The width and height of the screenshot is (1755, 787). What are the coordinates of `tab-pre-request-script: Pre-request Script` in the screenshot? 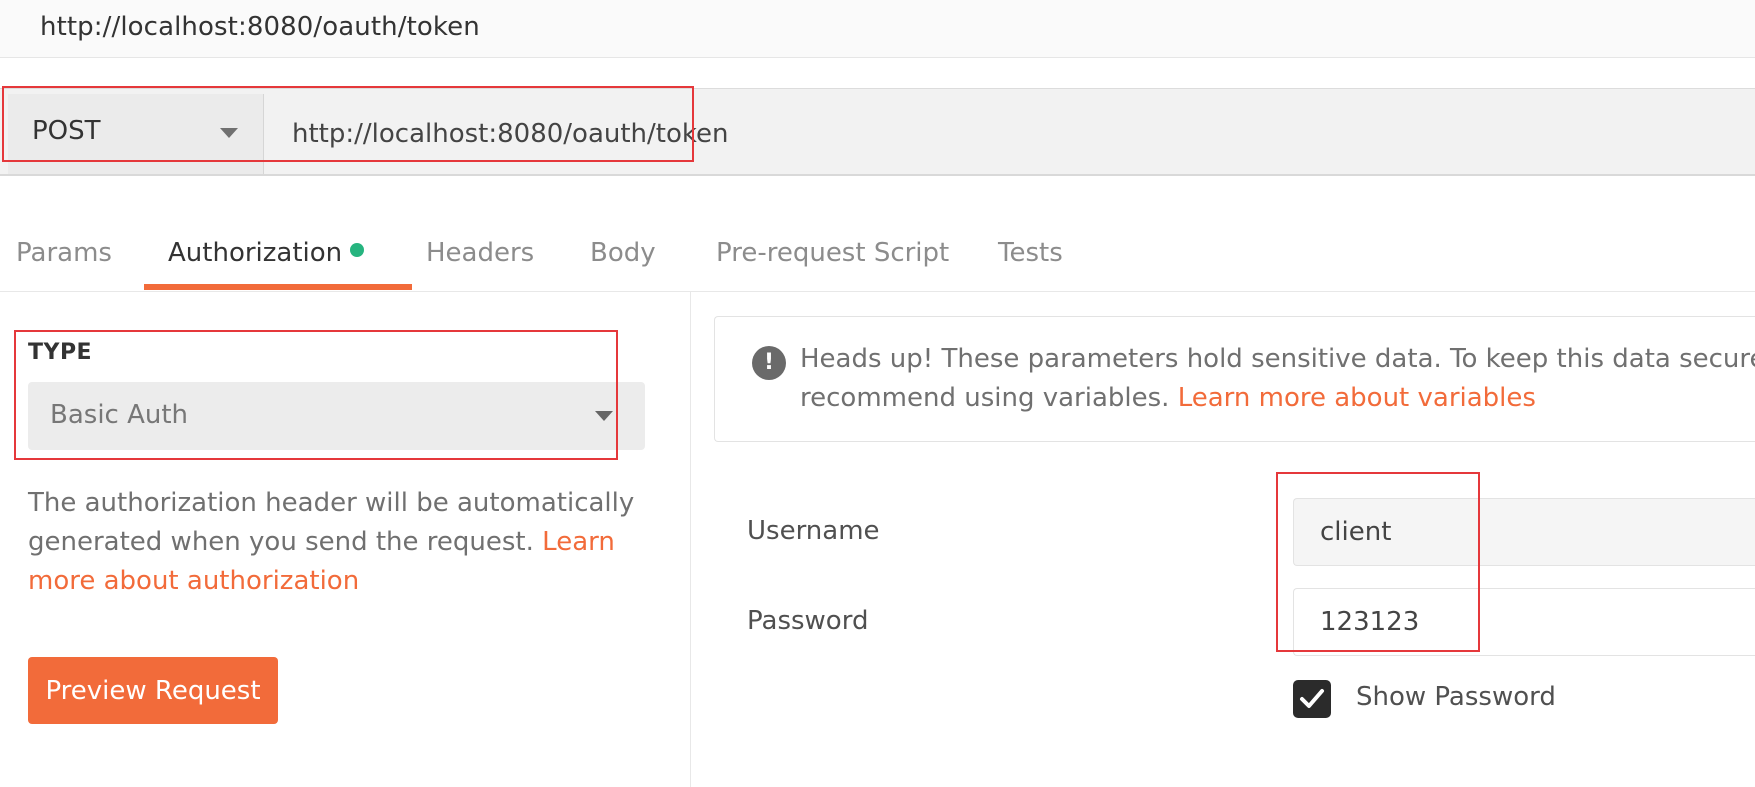 It's located at (832, 269).